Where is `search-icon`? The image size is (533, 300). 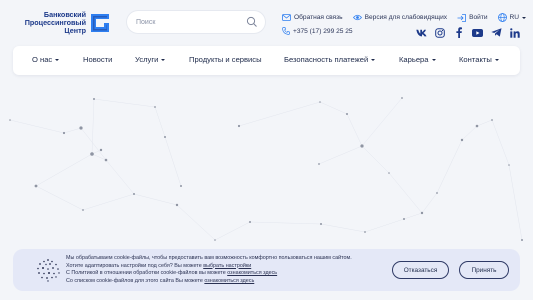 search-icon is located at coordinates (252, 22).